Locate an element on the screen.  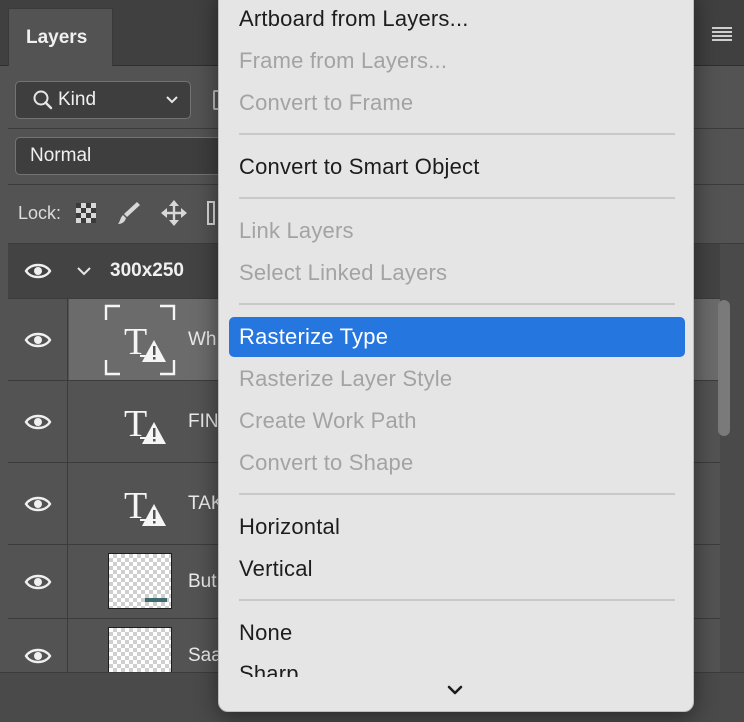
menu-item-convert-to-frame: Convert to Frame is located at coordinates (457, 103).